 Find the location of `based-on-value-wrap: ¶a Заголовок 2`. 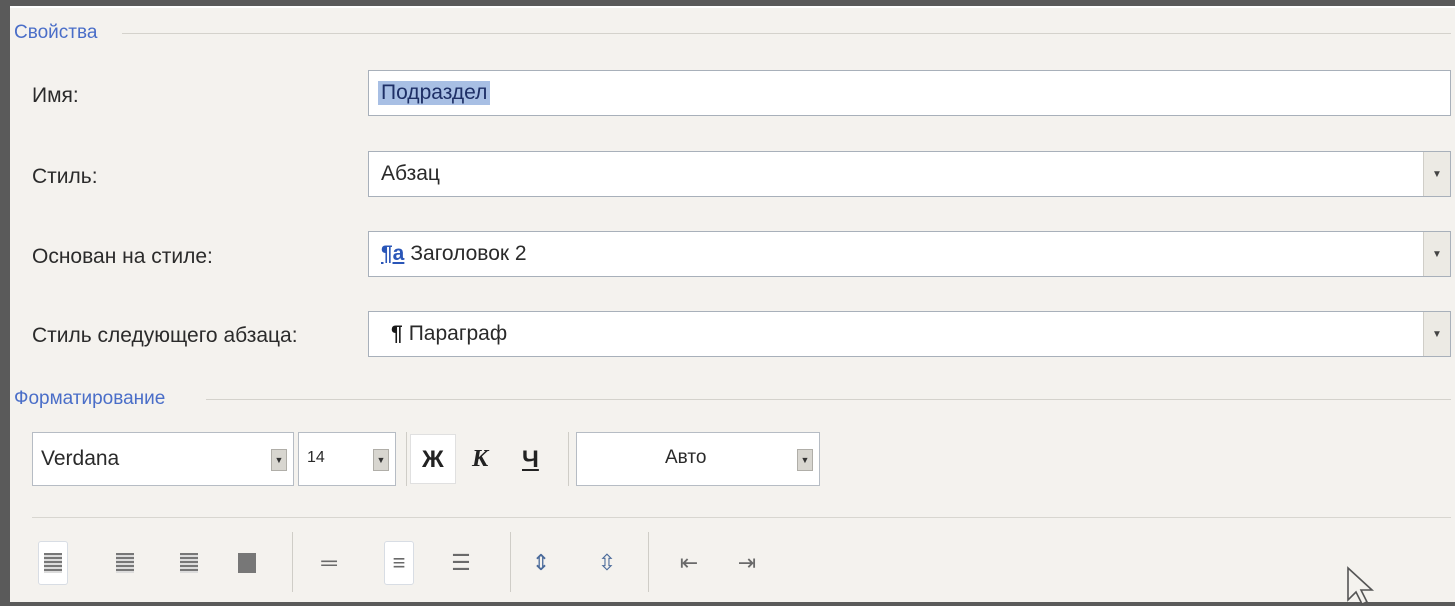

based-on-value-wrap: ¶a Заголовок 2 is located at coordinates (454, 254).